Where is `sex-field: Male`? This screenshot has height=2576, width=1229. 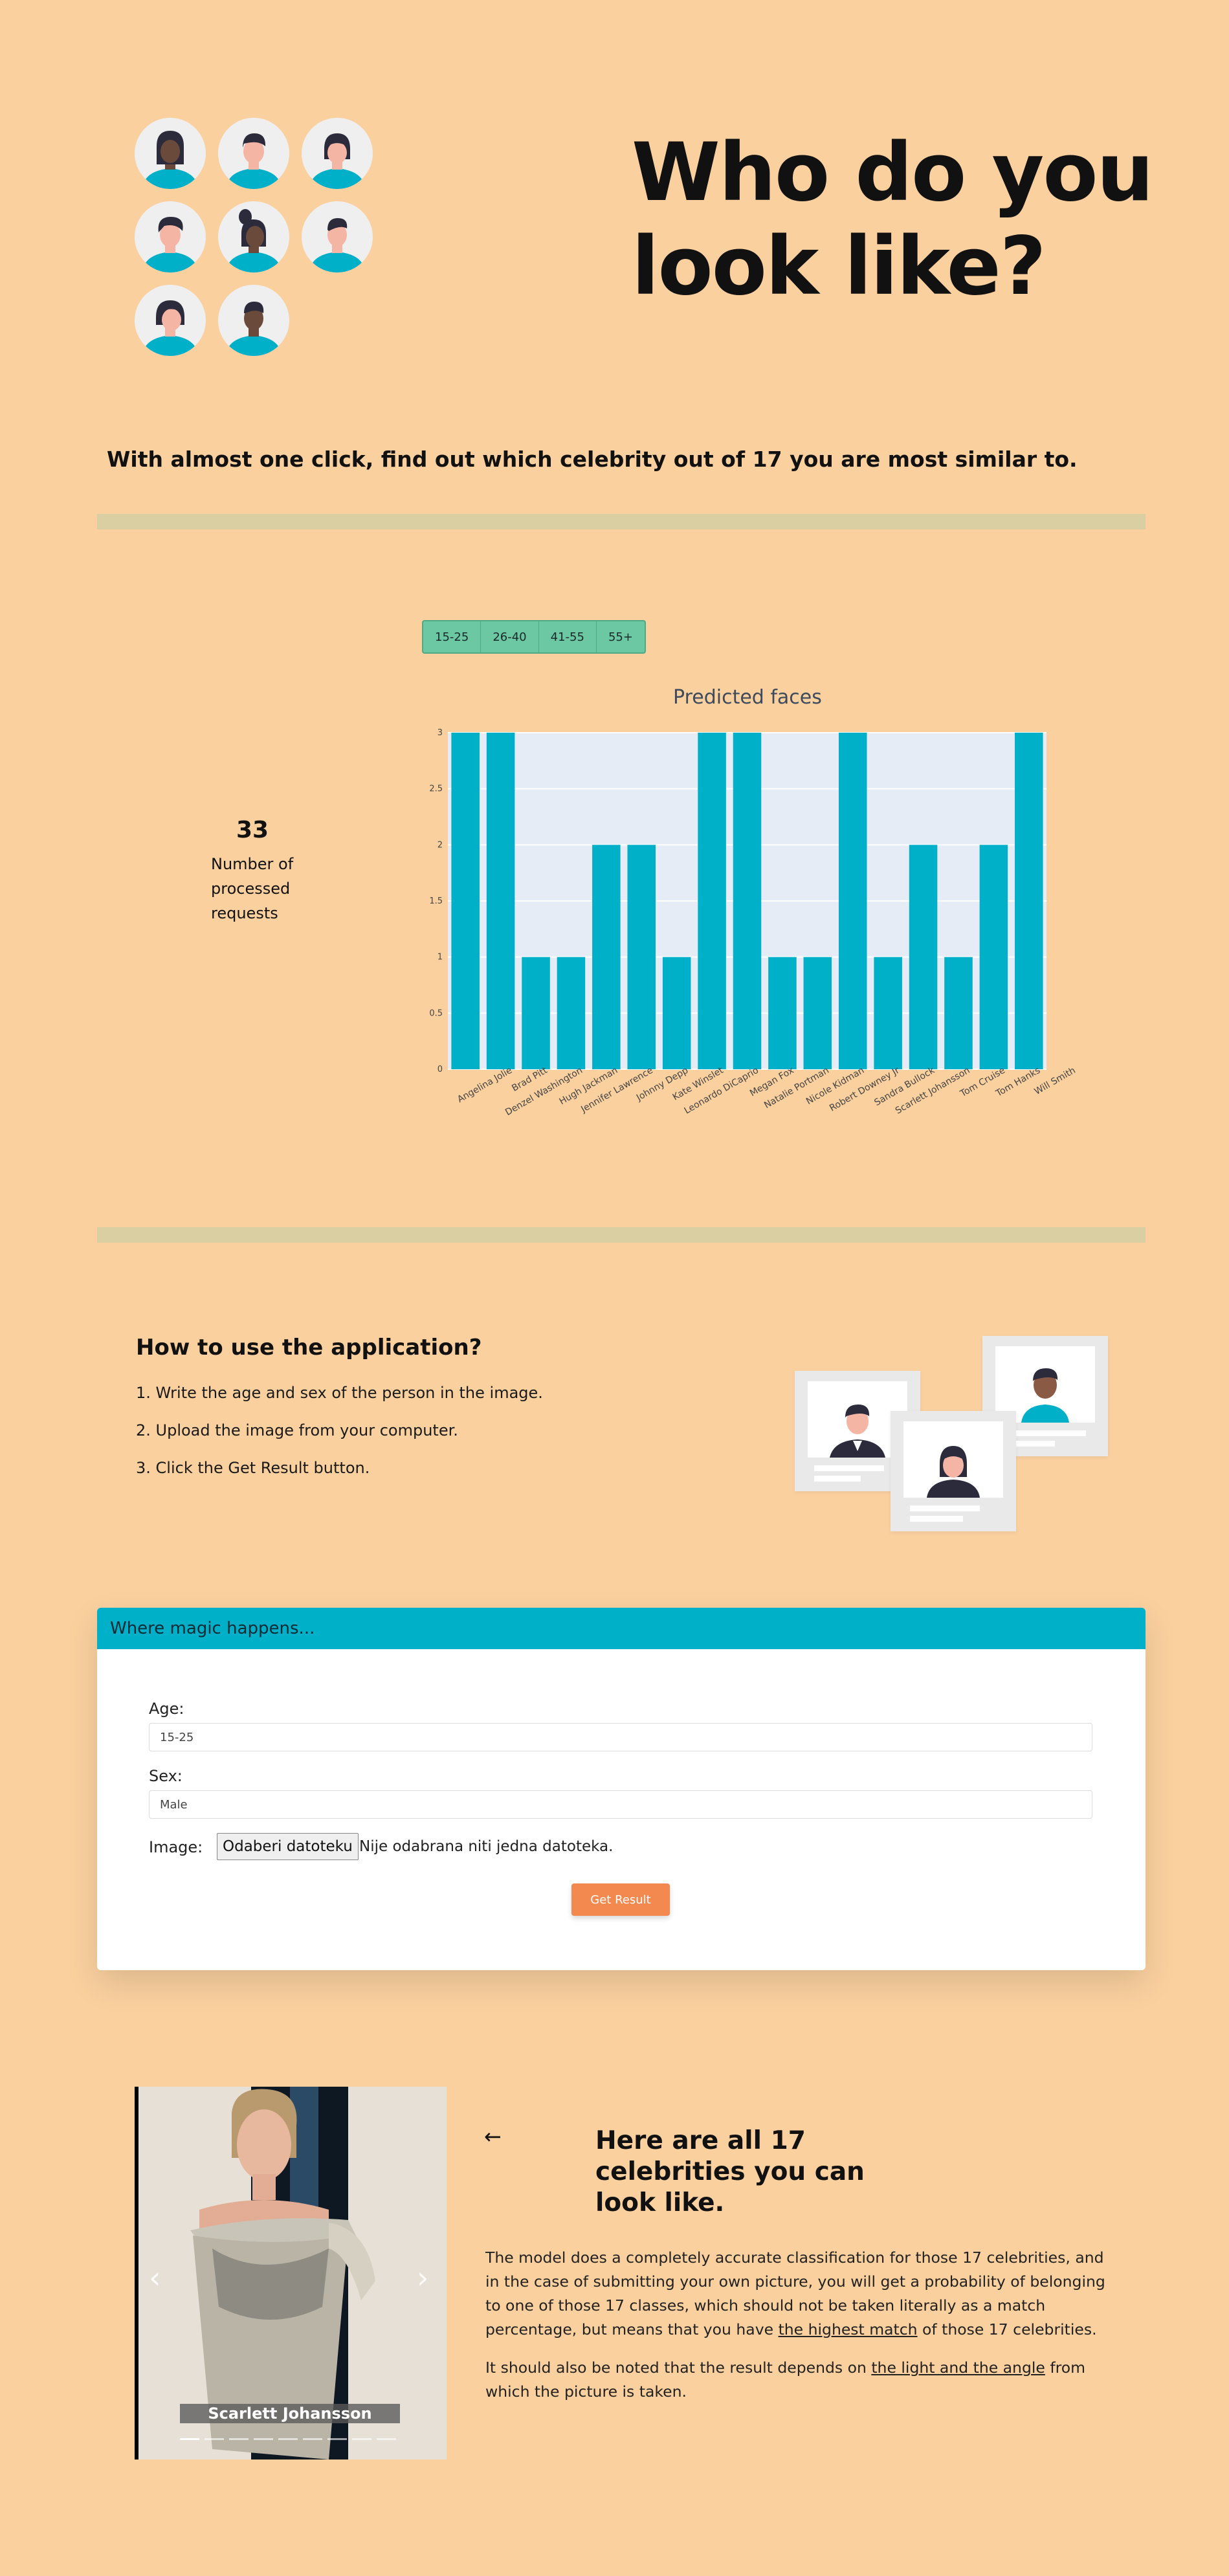
sex-field: Male is located at coordinates (620, 1804).